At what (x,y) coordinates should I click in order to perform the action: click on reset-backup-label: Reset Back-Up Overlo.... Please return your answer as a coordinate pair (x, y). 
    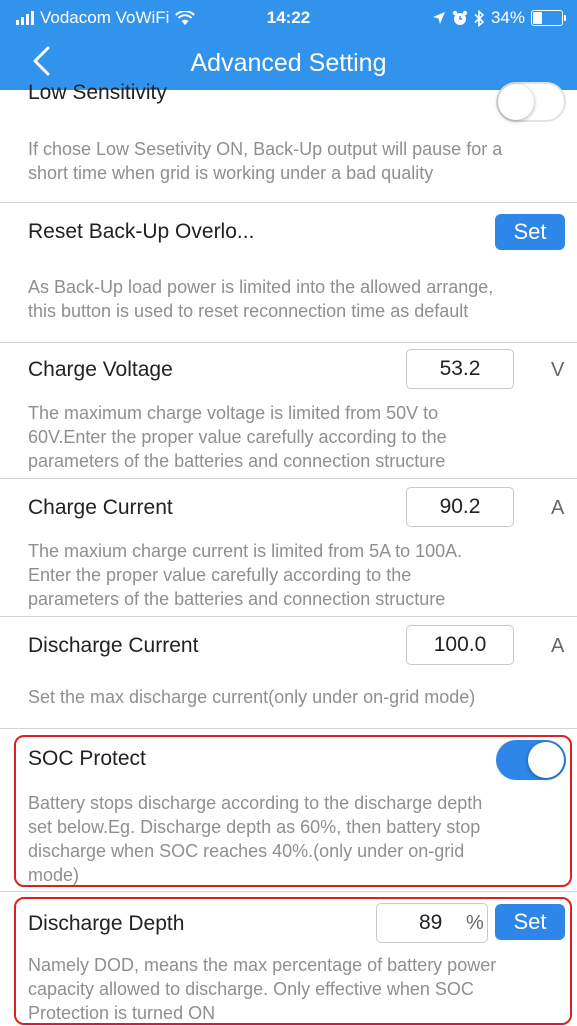
    Looking at the image, I should click on (141, 231).